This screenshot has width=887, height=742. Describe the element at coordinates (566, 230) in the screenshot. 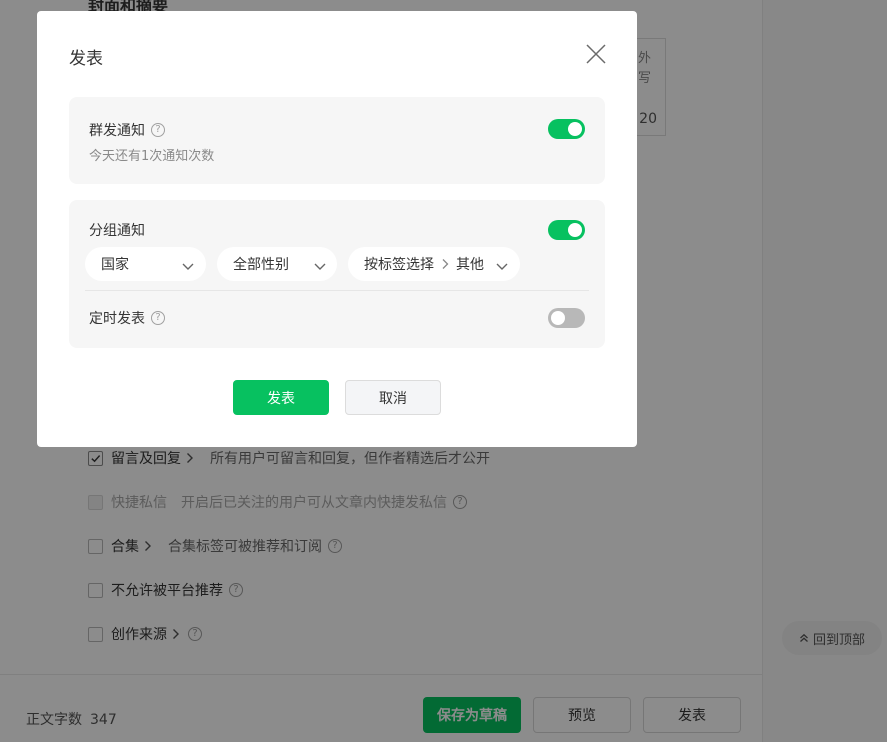

I see `group-notify-toggle` at that location.